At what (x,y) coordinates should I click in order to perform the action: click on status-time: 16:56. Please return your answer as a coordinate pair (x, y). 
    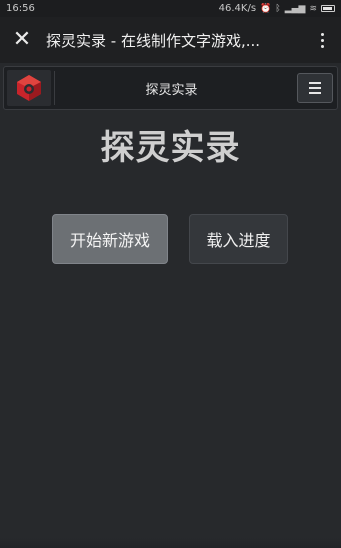
    Looking at the image, I should click on (20, 8).